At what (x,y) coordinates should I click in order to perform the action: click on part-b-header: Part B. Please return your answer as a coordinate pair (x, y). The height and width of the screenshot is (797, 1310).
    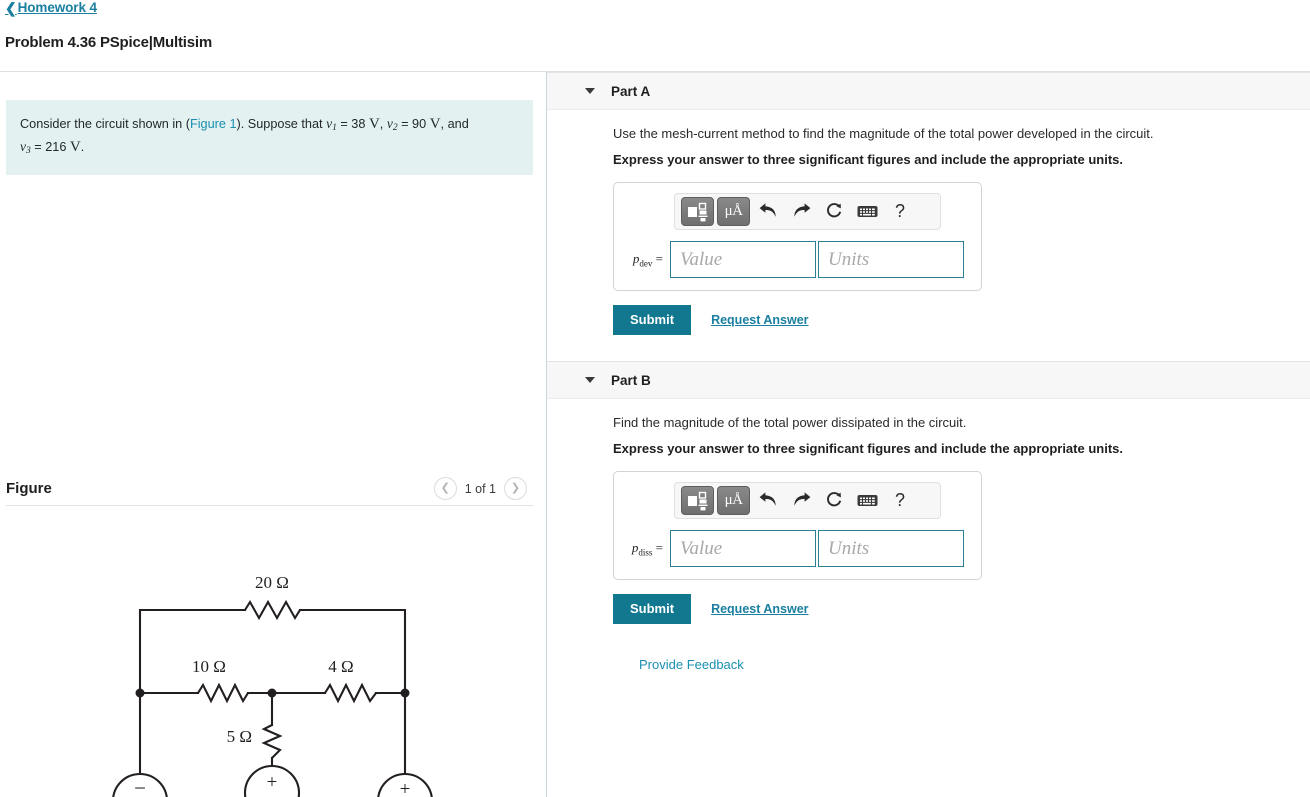
    Looking at the image, I should click on (928, 380).